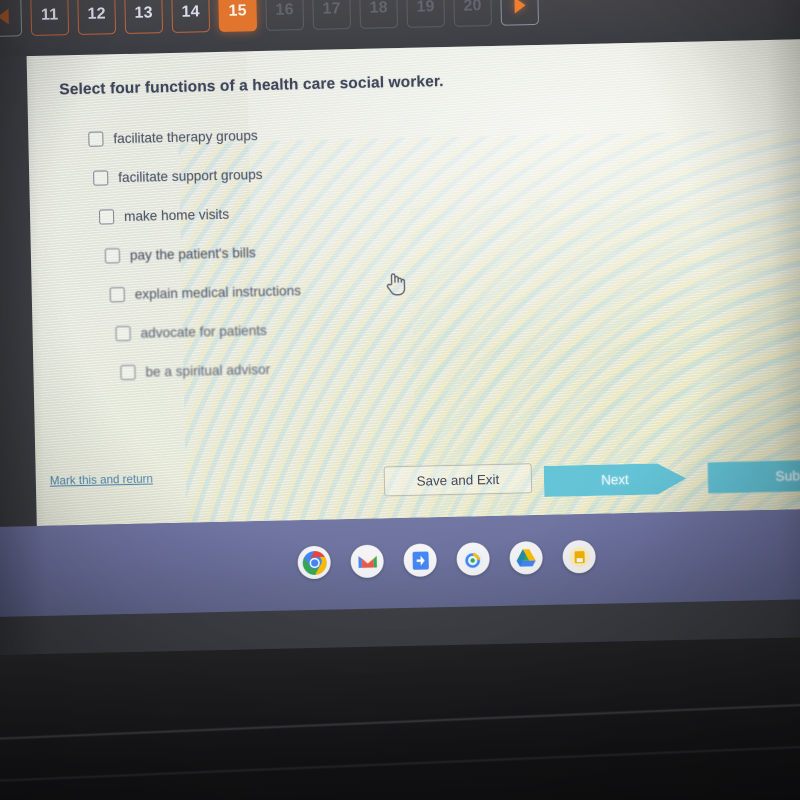 The height and width of the screenshot is (800, 800). Describe the element at coordinates (11, 19) in the screenshot. I see `previous-question-button` at that location.